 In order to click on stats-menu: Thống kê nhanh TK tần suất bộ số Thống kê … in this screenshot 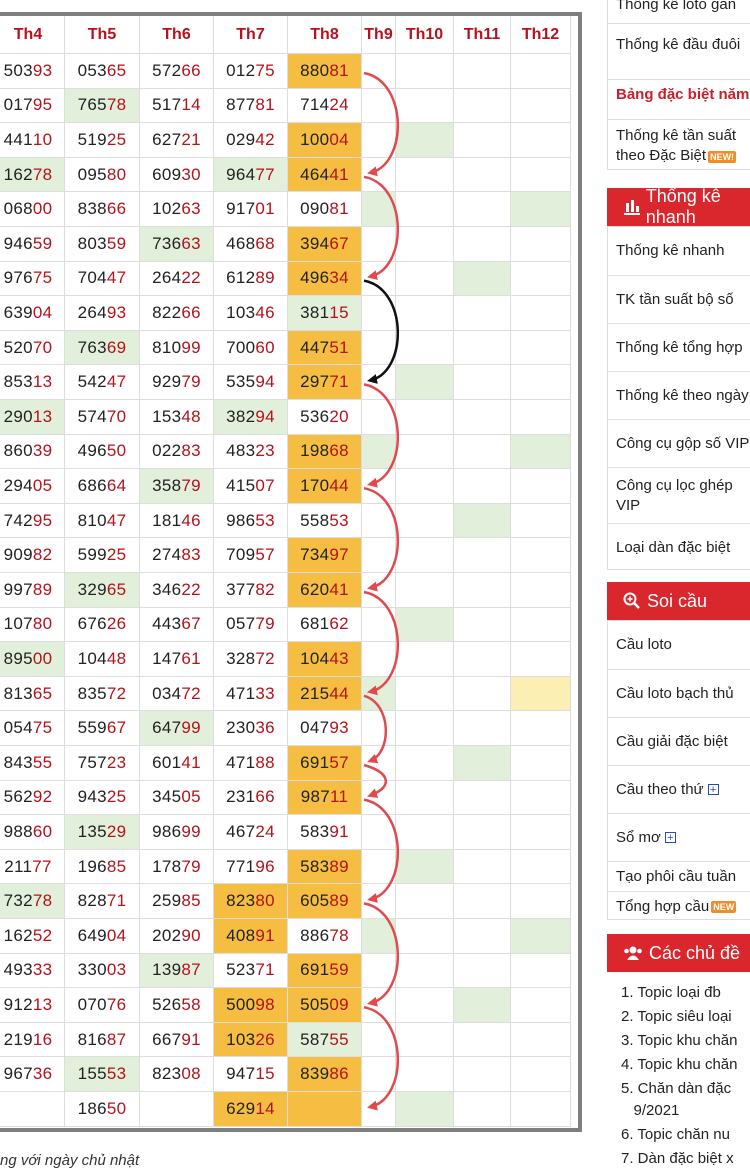, I will do `click(678, 398)`.